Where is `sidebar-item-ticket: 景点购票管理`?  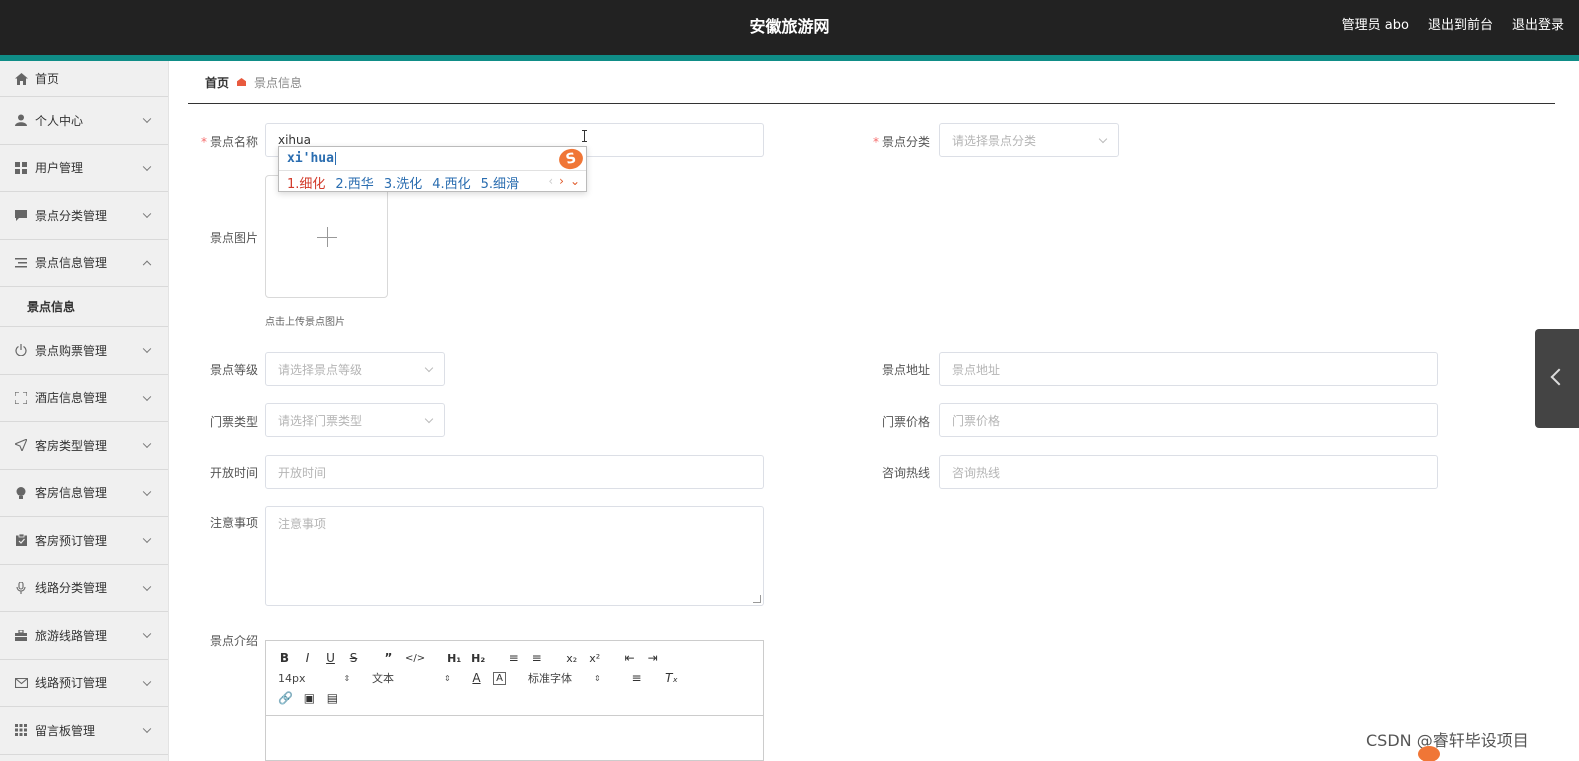 sidebar-item-ticket: 景点购票管理 is located at coordinates (84, 351).